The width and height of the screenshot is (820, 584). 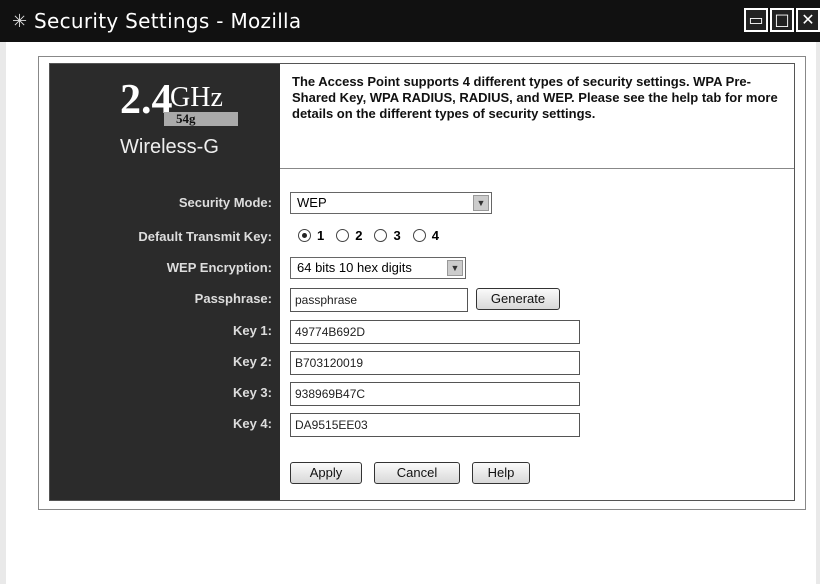 I want to click on title-bar: ✳ Security Settings - Mozilla ▭ □ ✕, so click(x=410, y=21).